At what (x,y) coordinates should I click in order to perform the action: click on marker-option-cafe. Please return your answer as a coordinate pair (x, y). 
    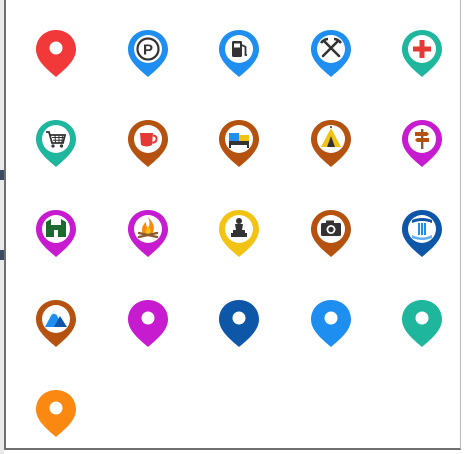
    Looking at the image, I should click on (148, 143).